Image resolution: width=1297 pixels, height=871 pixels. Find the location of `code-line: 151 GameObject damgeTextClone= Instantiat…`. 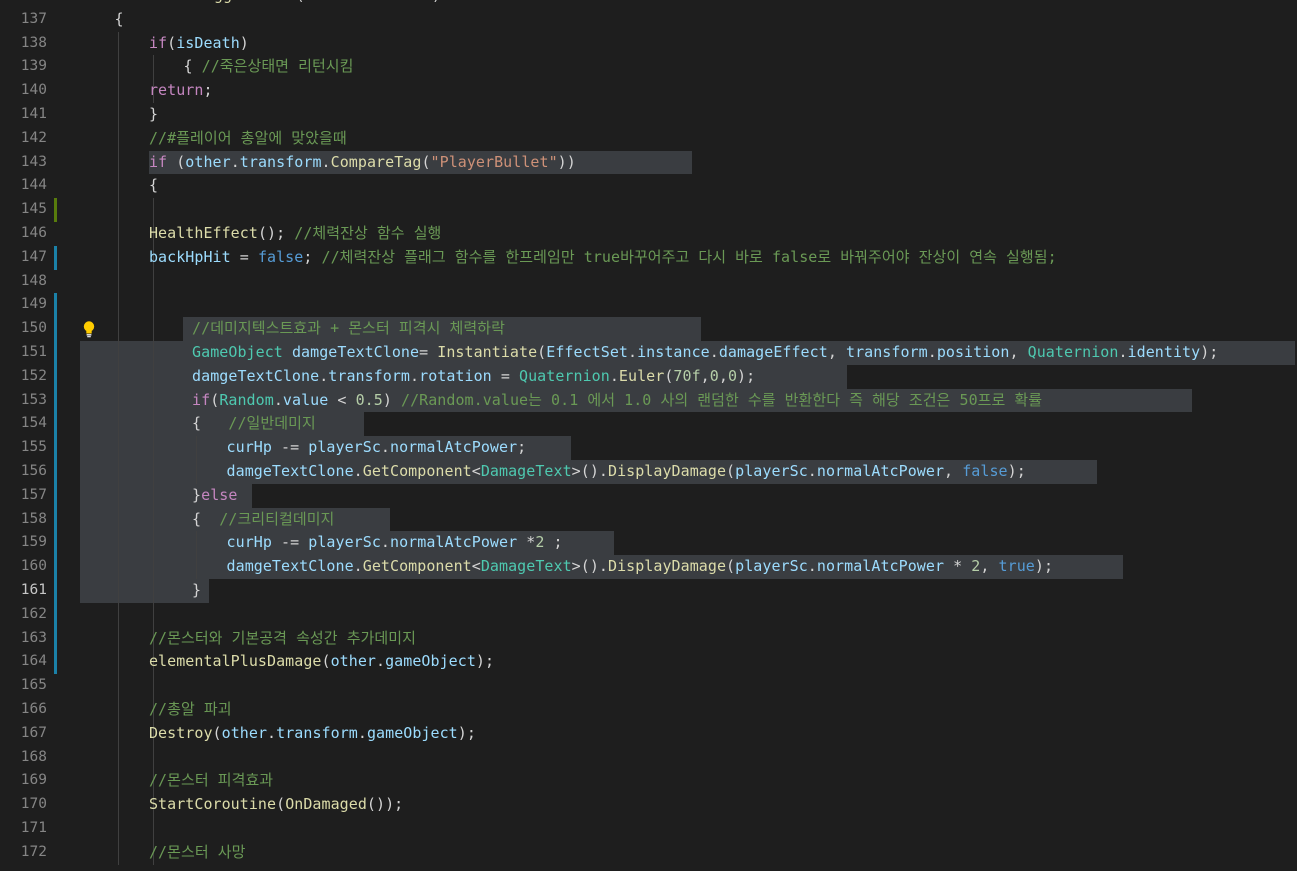

code-line: 151 GameObject damgeTextClone= Instantiat… is located at coordinates (648, 353).